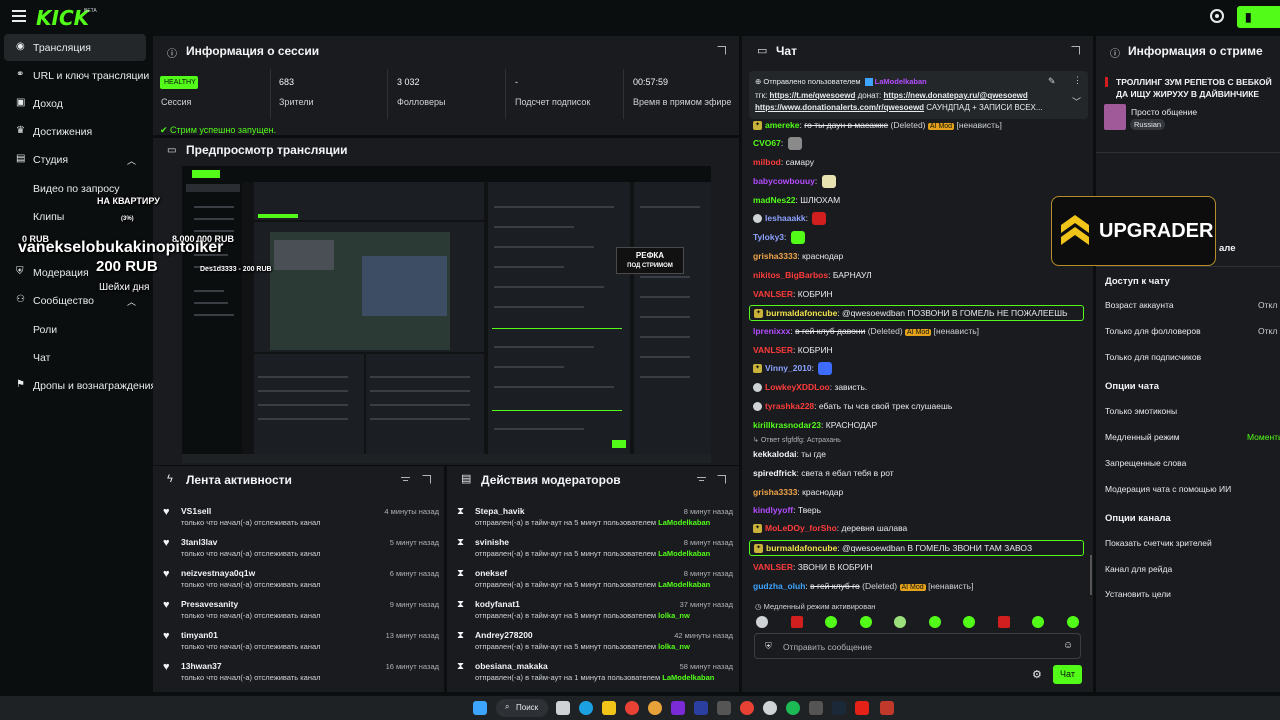 The image size is (1280, 720). What do you see at coordinates (774, 454) in the screenshot?
I see `chat-username: kekkalodai` at bounding box center [774, 454].